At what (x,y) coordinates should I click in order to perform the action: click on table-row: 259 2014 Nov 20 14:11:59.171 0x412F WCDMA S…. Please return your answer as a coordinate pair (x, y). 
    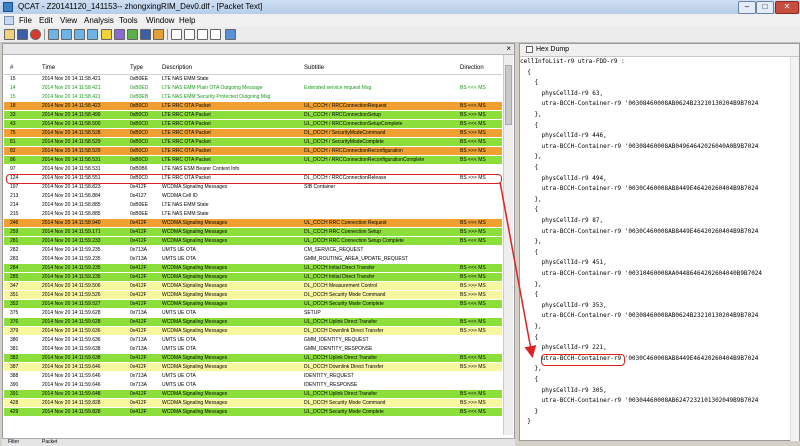
    Looking at the image, I should click on (253, 232).